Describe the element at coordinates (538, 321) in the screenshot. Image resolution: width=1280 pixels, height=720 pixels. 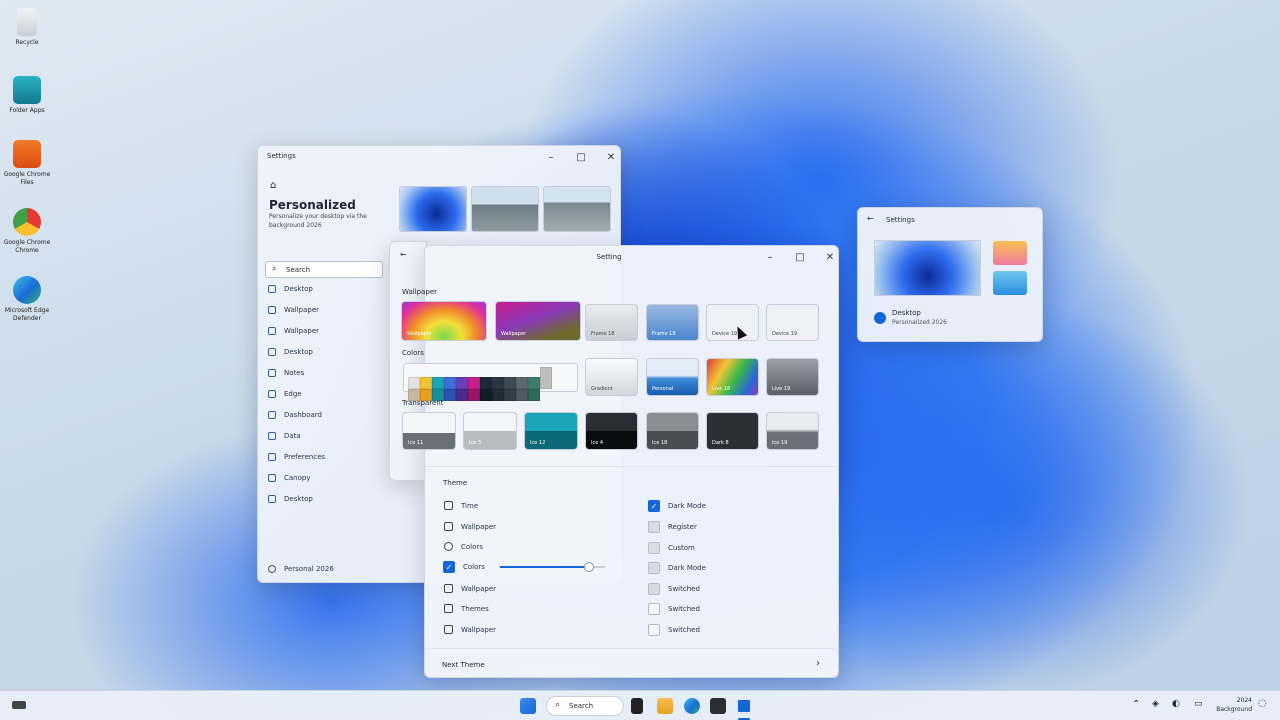
I see `wallpaper-thumb-magenta: Wallpaper` at that location.